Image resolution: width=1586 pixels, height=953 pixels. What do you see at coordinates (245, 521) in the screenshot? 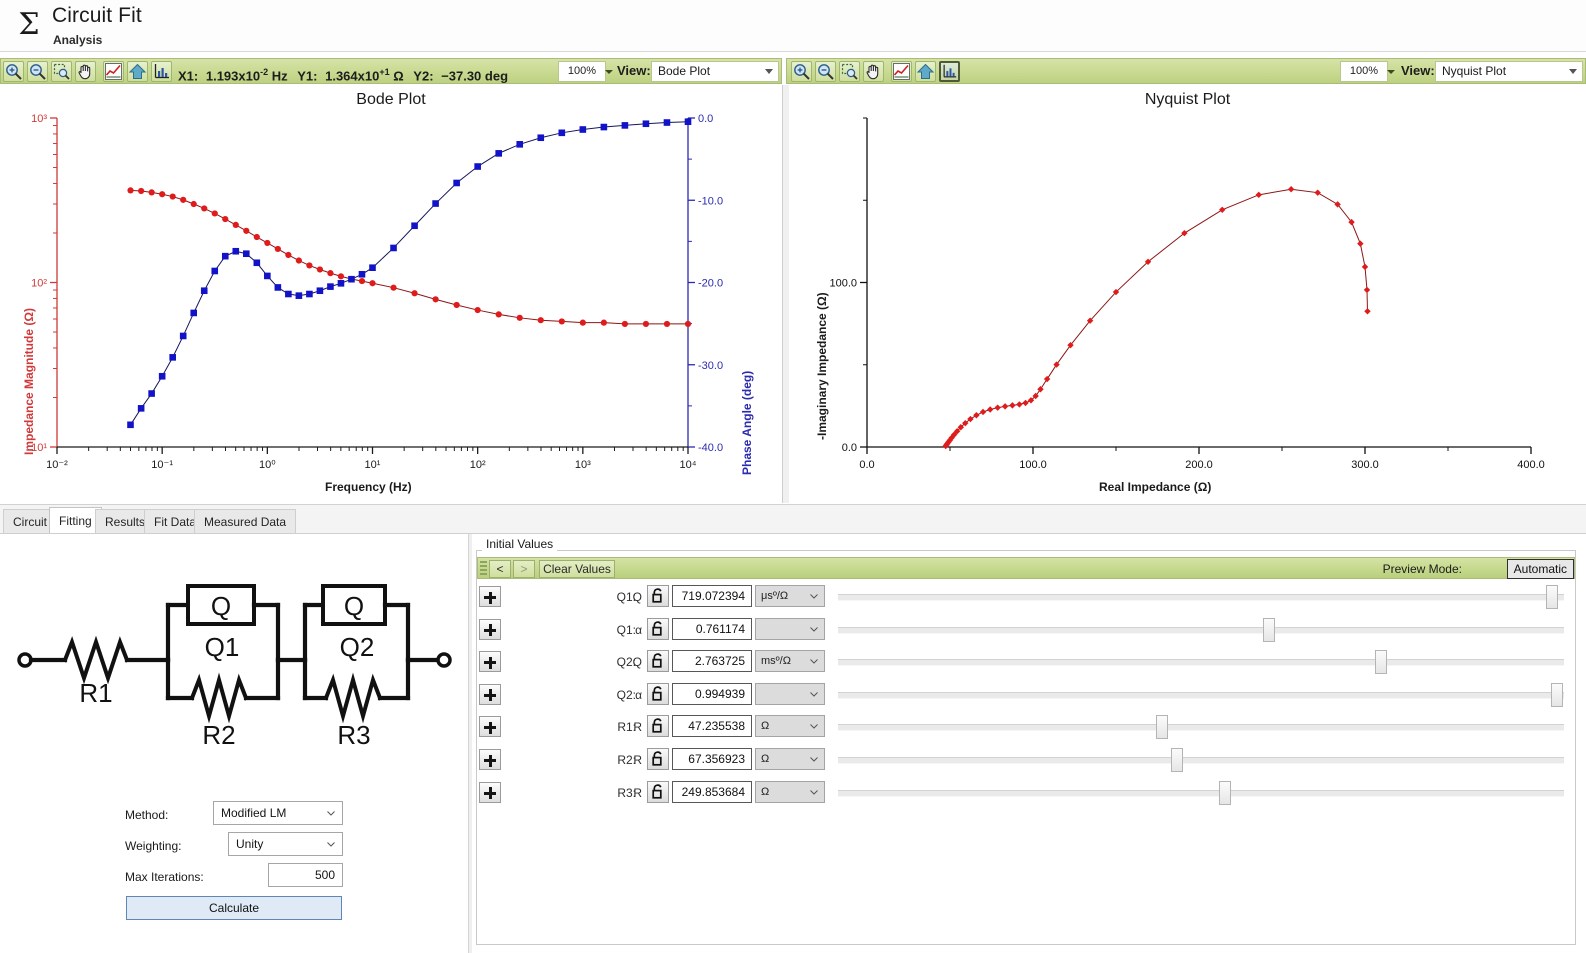
I see `tab-measured-data: Measured Data` at bounding box center [245, 521].